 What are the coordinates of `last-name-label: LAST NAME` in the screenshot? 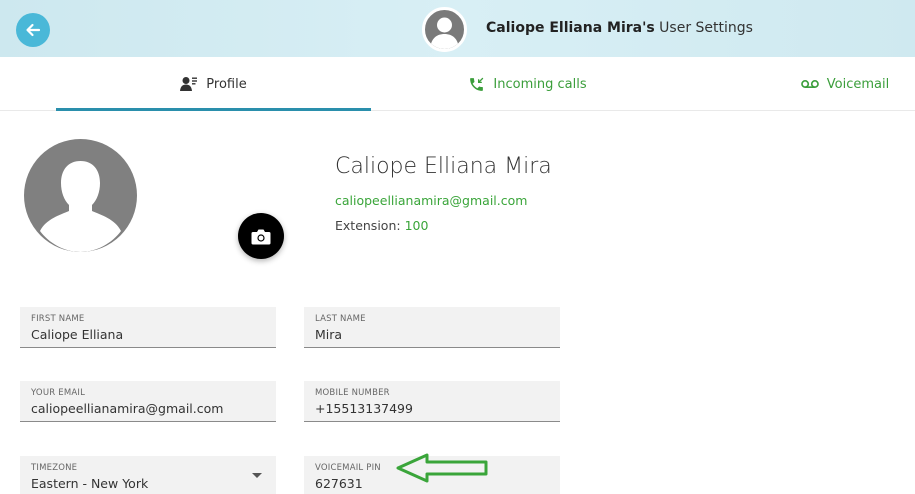 It's located at (340, 319).